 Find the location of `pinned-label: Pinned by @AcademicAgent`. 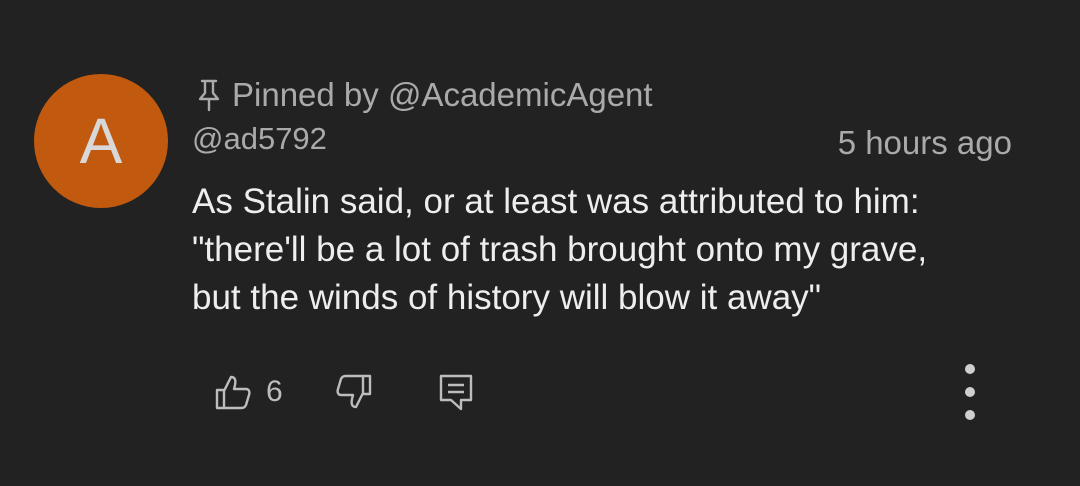

pinned-label: Pinned by @AcademicAgent is located at coordinates (424, 95).